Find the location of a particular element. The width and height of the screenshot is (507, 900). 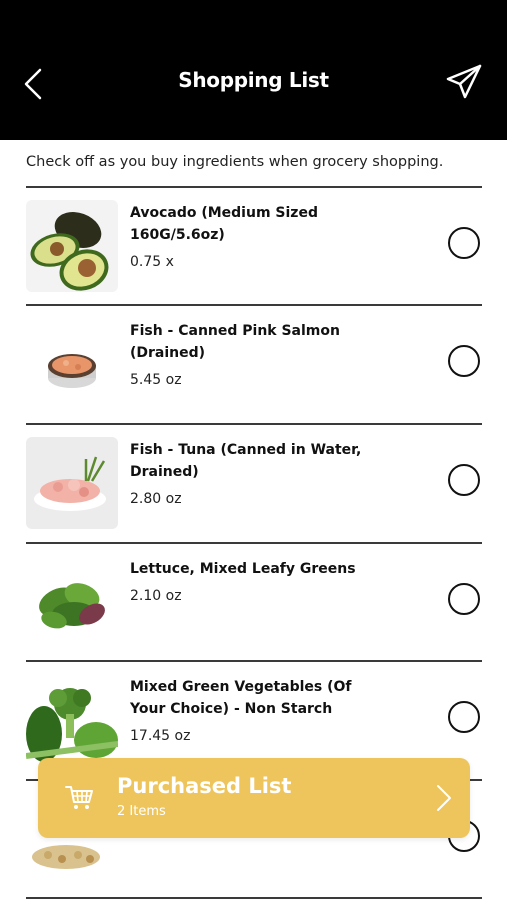

tuna-image is located at coordinates (72, 483).